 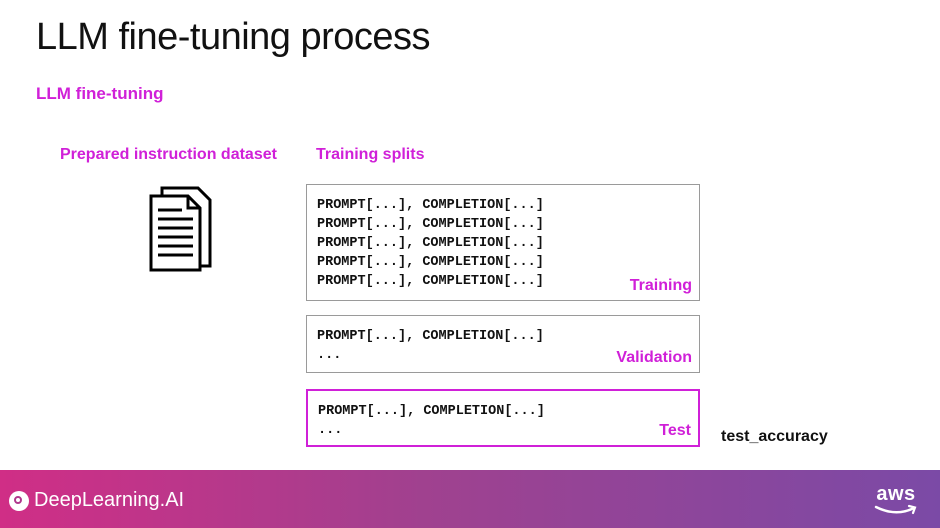 What do you see at coordinates (430, 336) in the screenshot?
I see `validation-row: PROMPT[...], COMPLETION[...]` at bounding box center [430, 336].